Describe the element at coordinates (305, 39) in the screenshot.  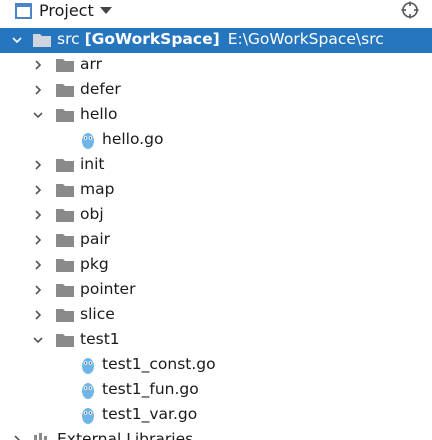
I see `folder-path: E:\GoWorkSpace\src` at that location.